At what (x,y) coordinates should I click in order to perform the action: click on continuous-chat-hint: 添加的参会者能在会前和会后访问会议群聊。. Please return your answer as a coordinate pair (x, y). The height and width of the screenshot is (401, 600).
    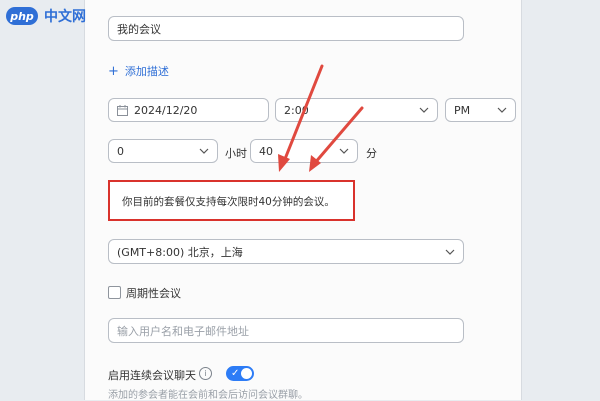
    Looking at the image, I should click on (208, 395).